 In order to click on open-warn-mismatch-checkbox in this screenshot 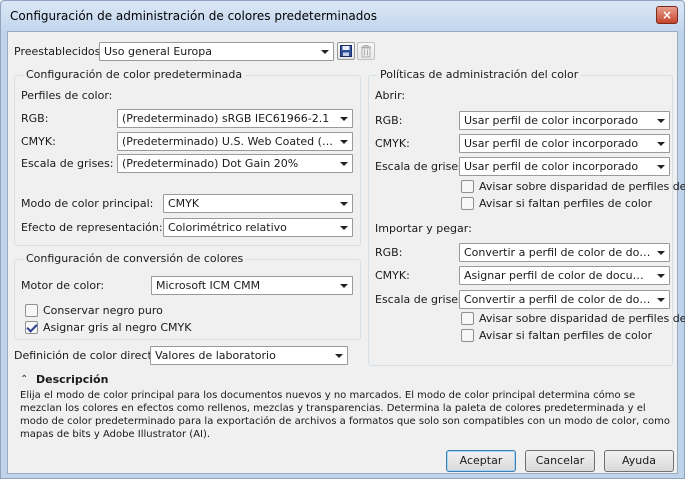, I will do `click(467, 186)`.